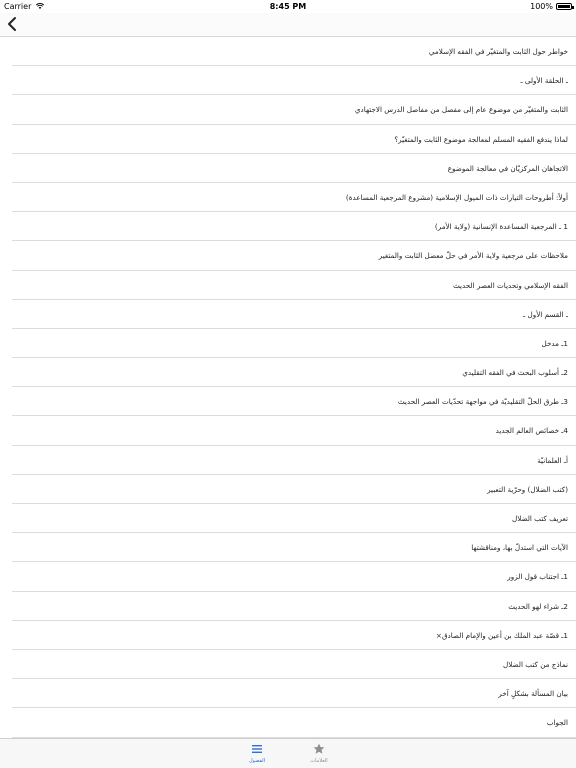 The width and height of the screenshot is (576, 768). Describe the element at coordinates (294, 344) in the screenshot. I see `chapter-list-item: 1ـ مدخل` at that location.